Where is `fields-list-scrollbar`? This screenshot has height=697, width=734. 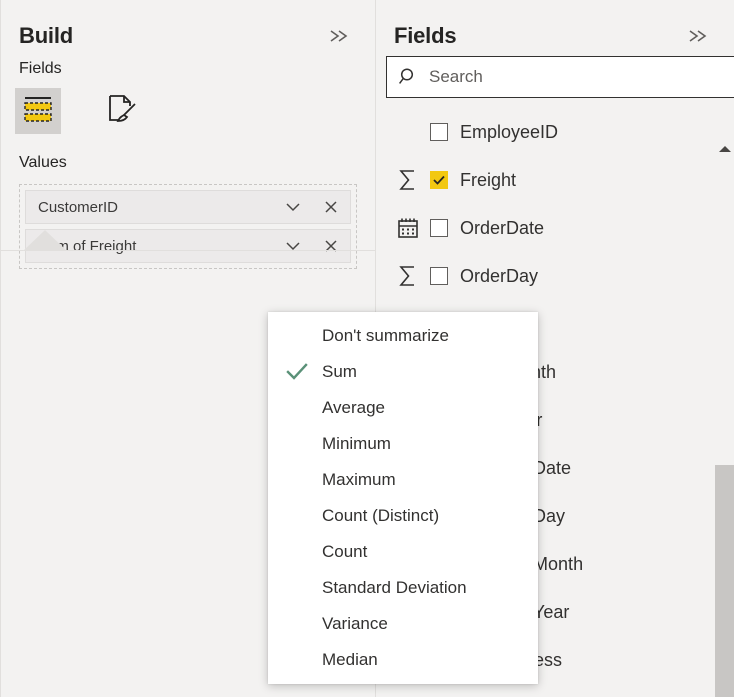
fields-list-scrollbar is located at coordinates (724, 413).